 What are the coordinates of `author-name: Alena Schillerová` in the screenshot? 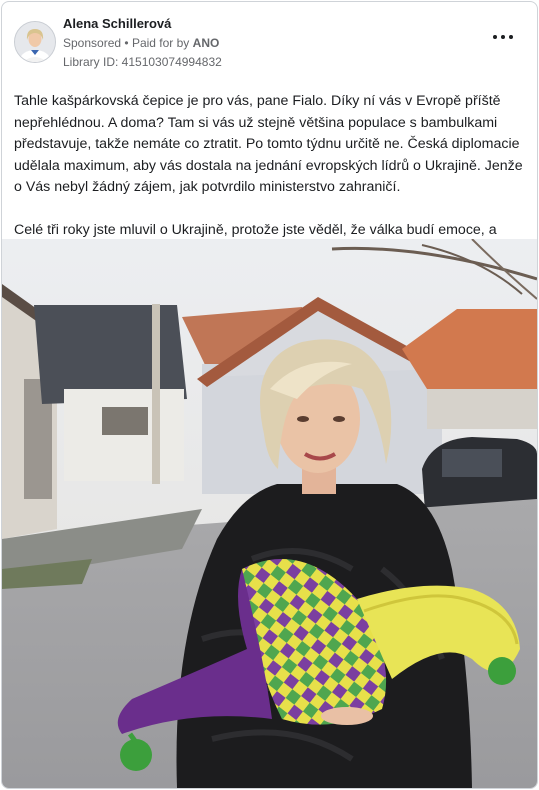 It's located at (117, 23).